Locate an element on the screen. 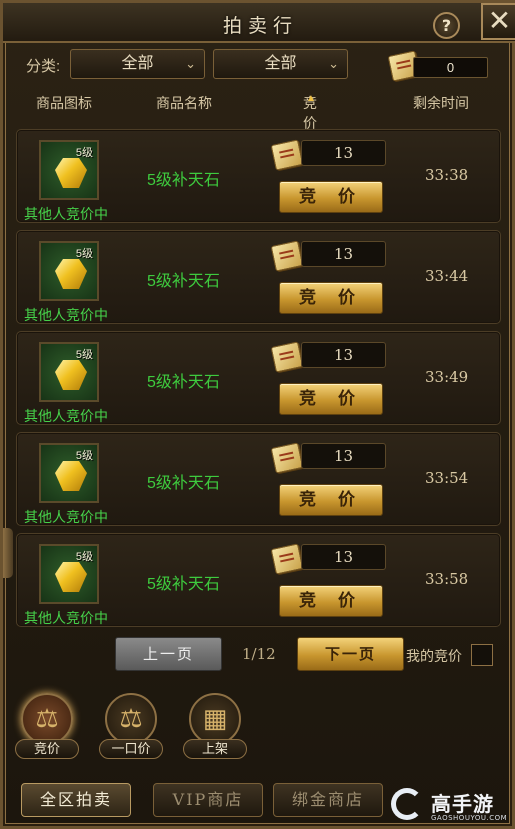 The height and width of the screenshot is (829, 515). header-name: 商品名称 is located at coordinates (184, 103).